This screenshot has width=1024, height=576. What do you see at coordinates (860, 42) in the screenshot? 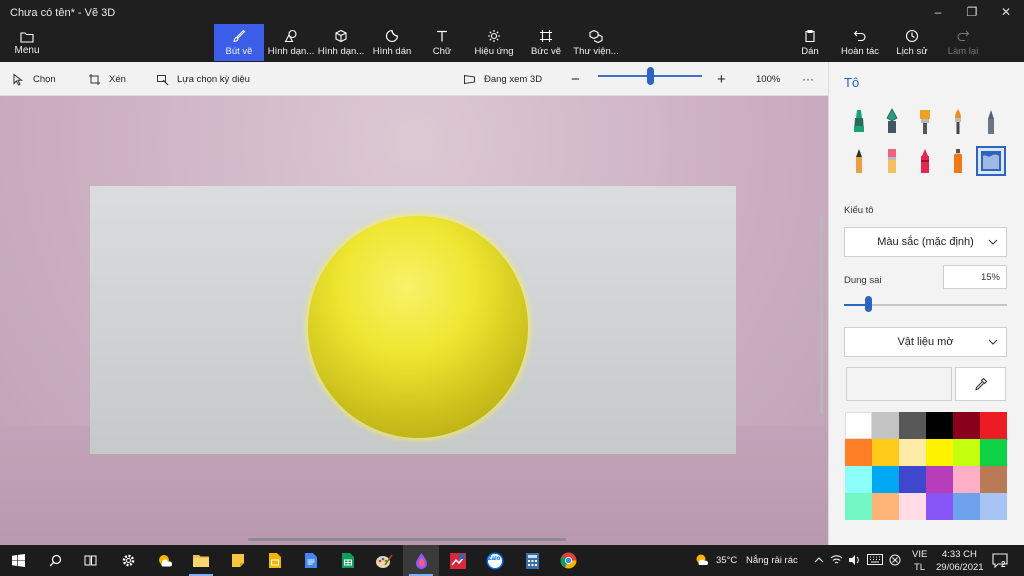
I see `undo-button: Hoàn tác` at bounding box center [860, 42].